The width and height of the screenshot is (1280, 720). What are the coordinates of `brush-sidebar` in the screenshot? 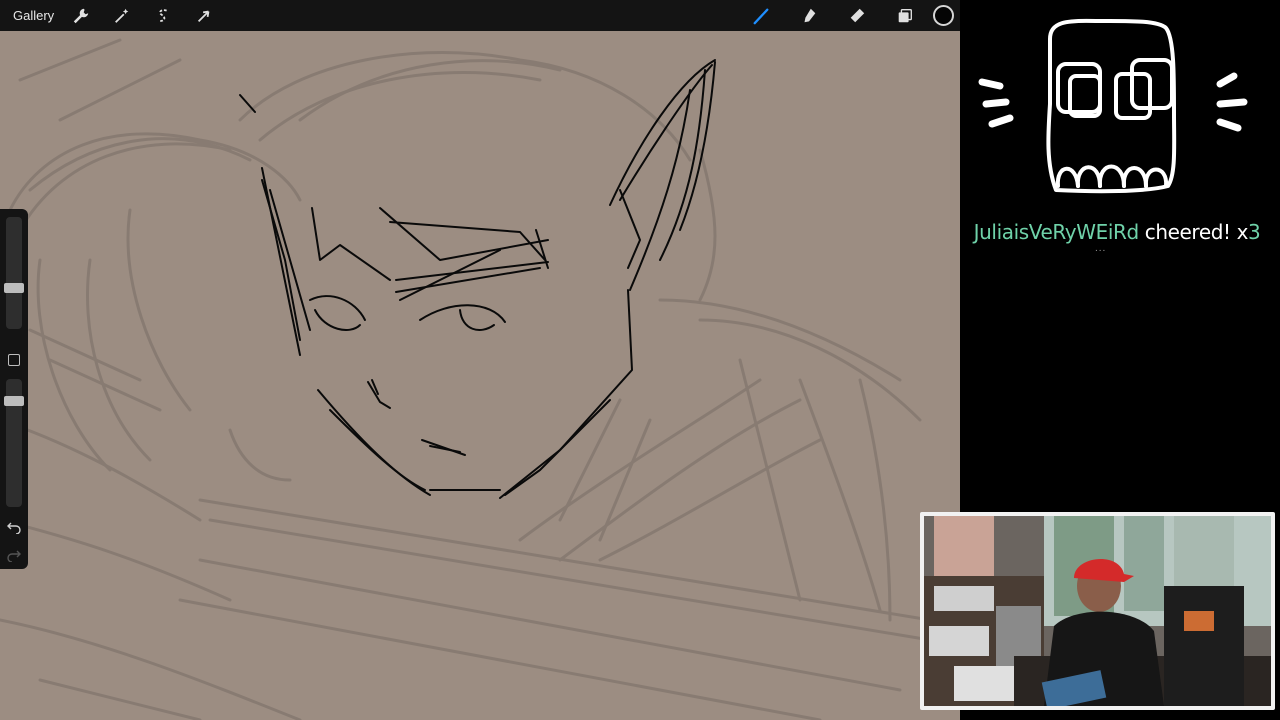 It's located at (14, 389).